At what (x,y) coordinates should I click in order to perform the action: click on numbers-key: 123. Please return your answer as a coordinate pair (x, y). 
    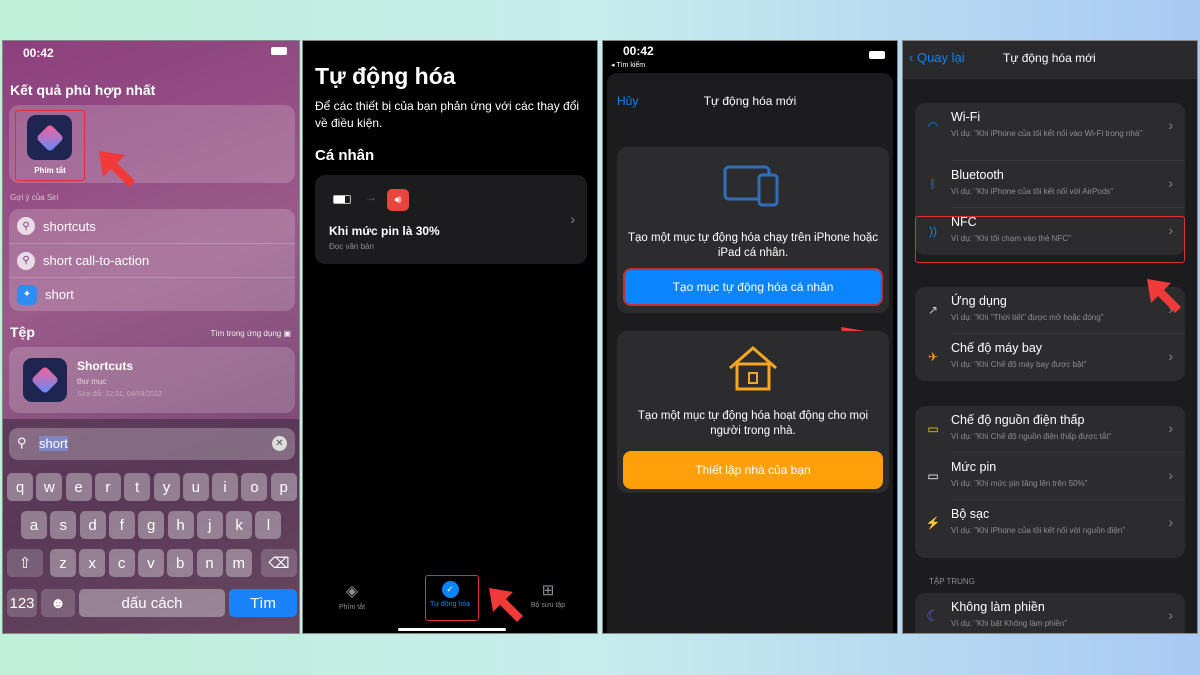
    Looking at the image, I should click on (22, 603).